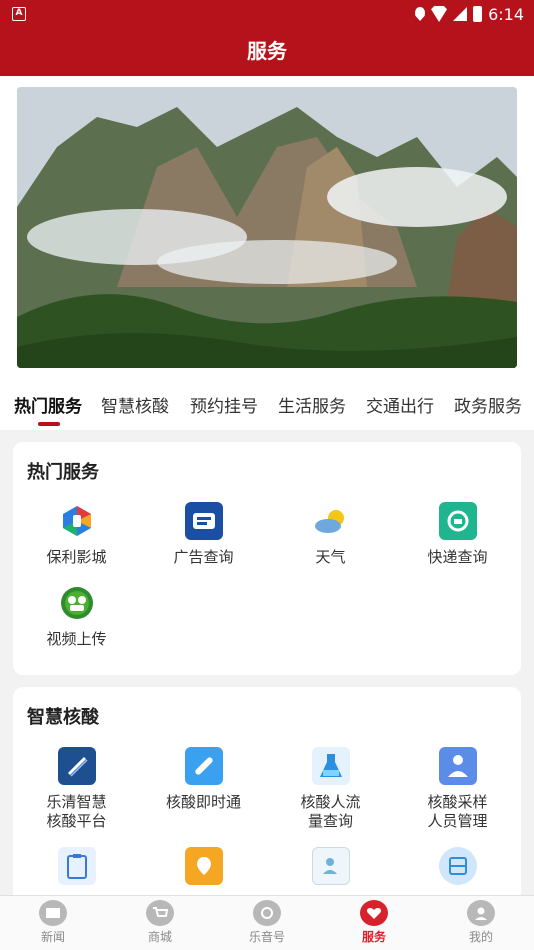  What do you see at coordinates (77, 603) in the screenshot?
I see `video-upload-icon` at bounding box center [77, 603].